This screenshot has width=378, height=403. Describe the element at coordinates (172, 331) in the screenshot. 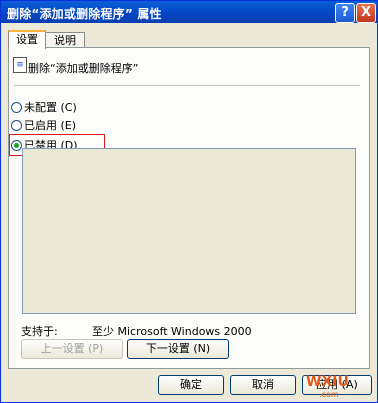

I see `supported-on-value: 至少 Microsoft Windows 2000` at that location.